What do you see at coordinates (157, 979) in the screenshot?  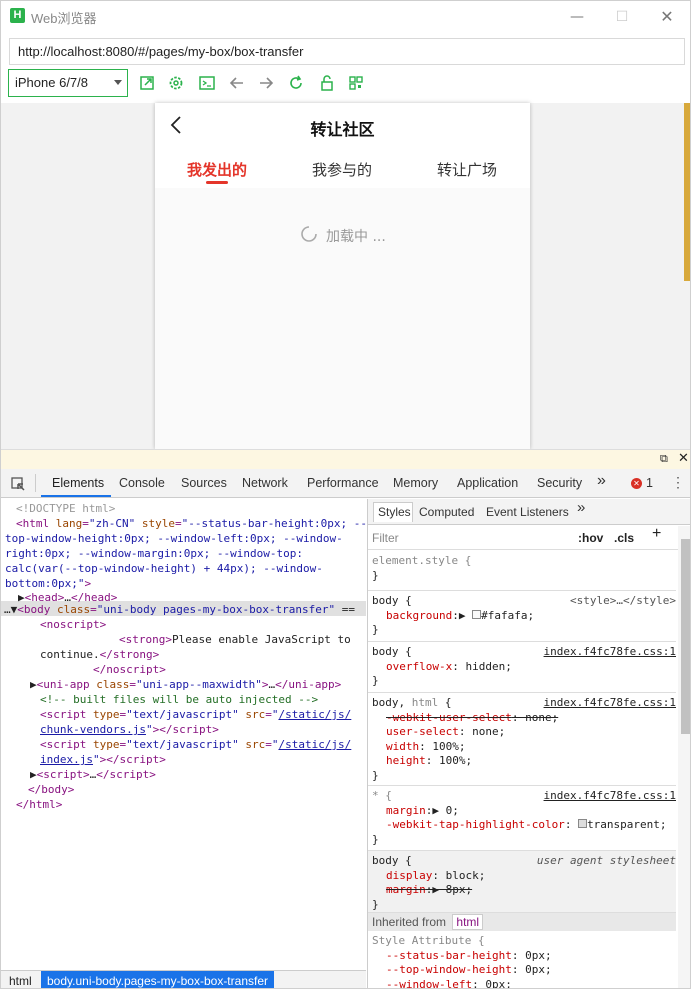 I see `breadcrumb-body: body.uni-body.pages-my-box-box-transfer` at bounding box center [157, 979].